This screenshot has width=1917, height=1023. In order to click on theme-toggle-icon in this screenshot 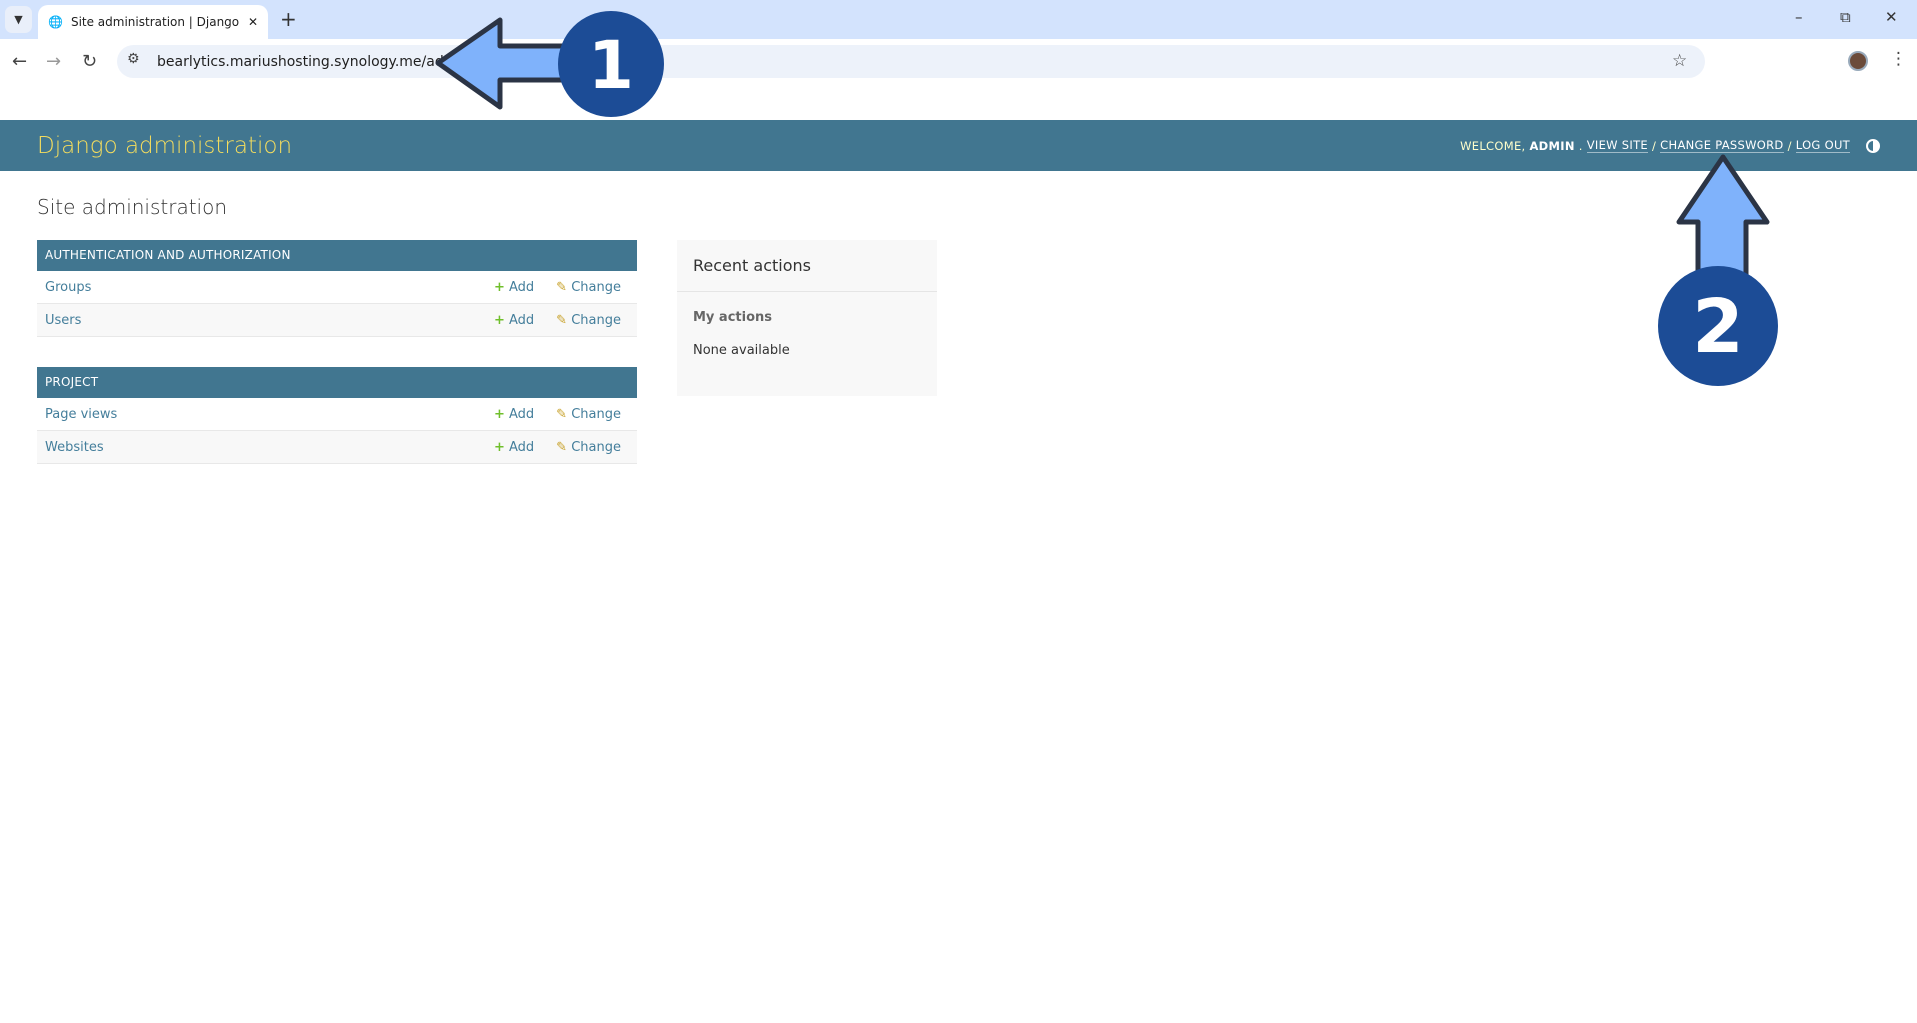, I will do `click(1873, 145)`.